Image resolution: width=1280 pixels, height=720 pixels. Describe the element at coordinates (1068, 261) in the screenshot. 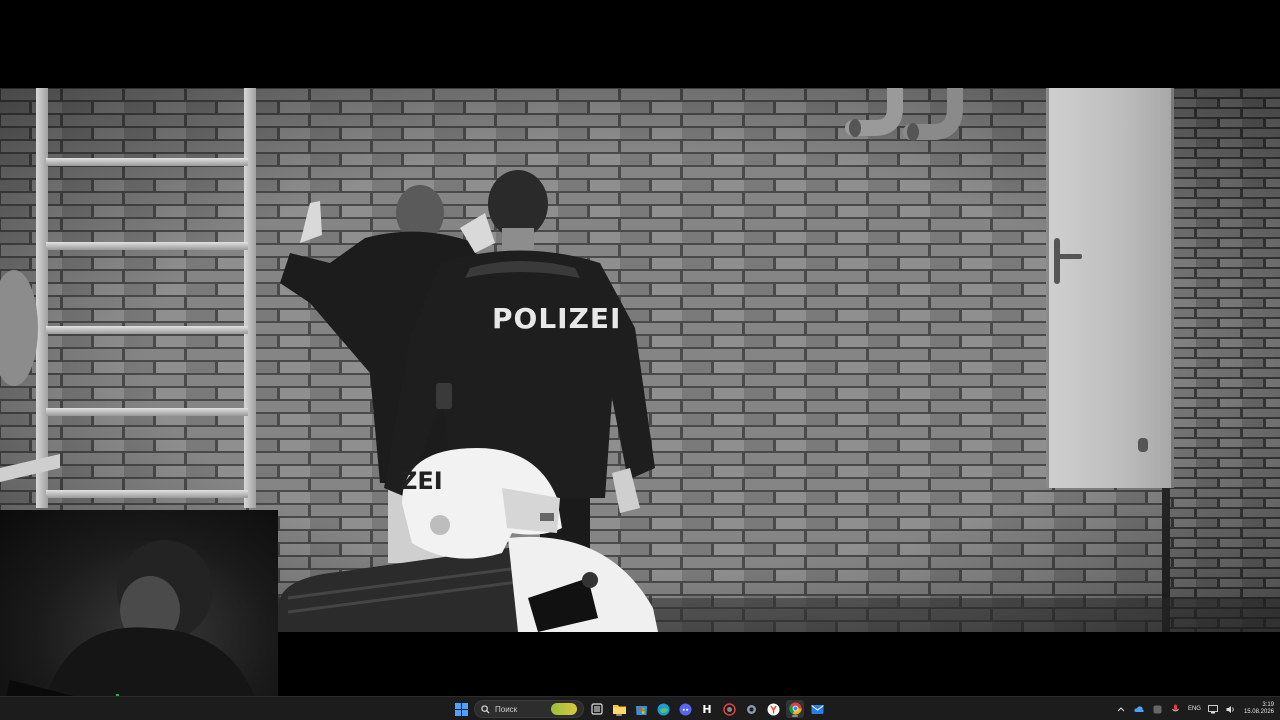

I see `door-handle` at that location.